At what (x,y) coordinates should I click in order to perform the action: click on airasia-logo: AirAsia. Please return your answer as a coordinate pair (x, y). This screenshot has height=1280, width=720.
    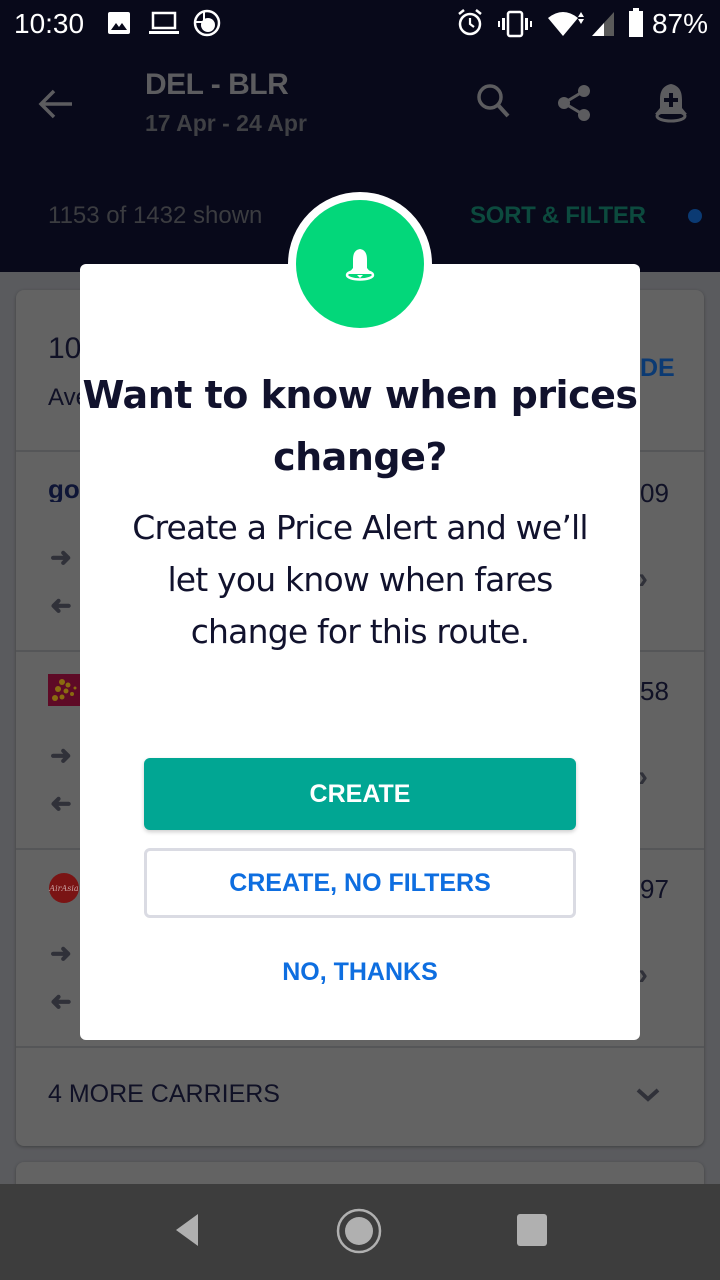
    Looking at the image, I should click on (63, 888).